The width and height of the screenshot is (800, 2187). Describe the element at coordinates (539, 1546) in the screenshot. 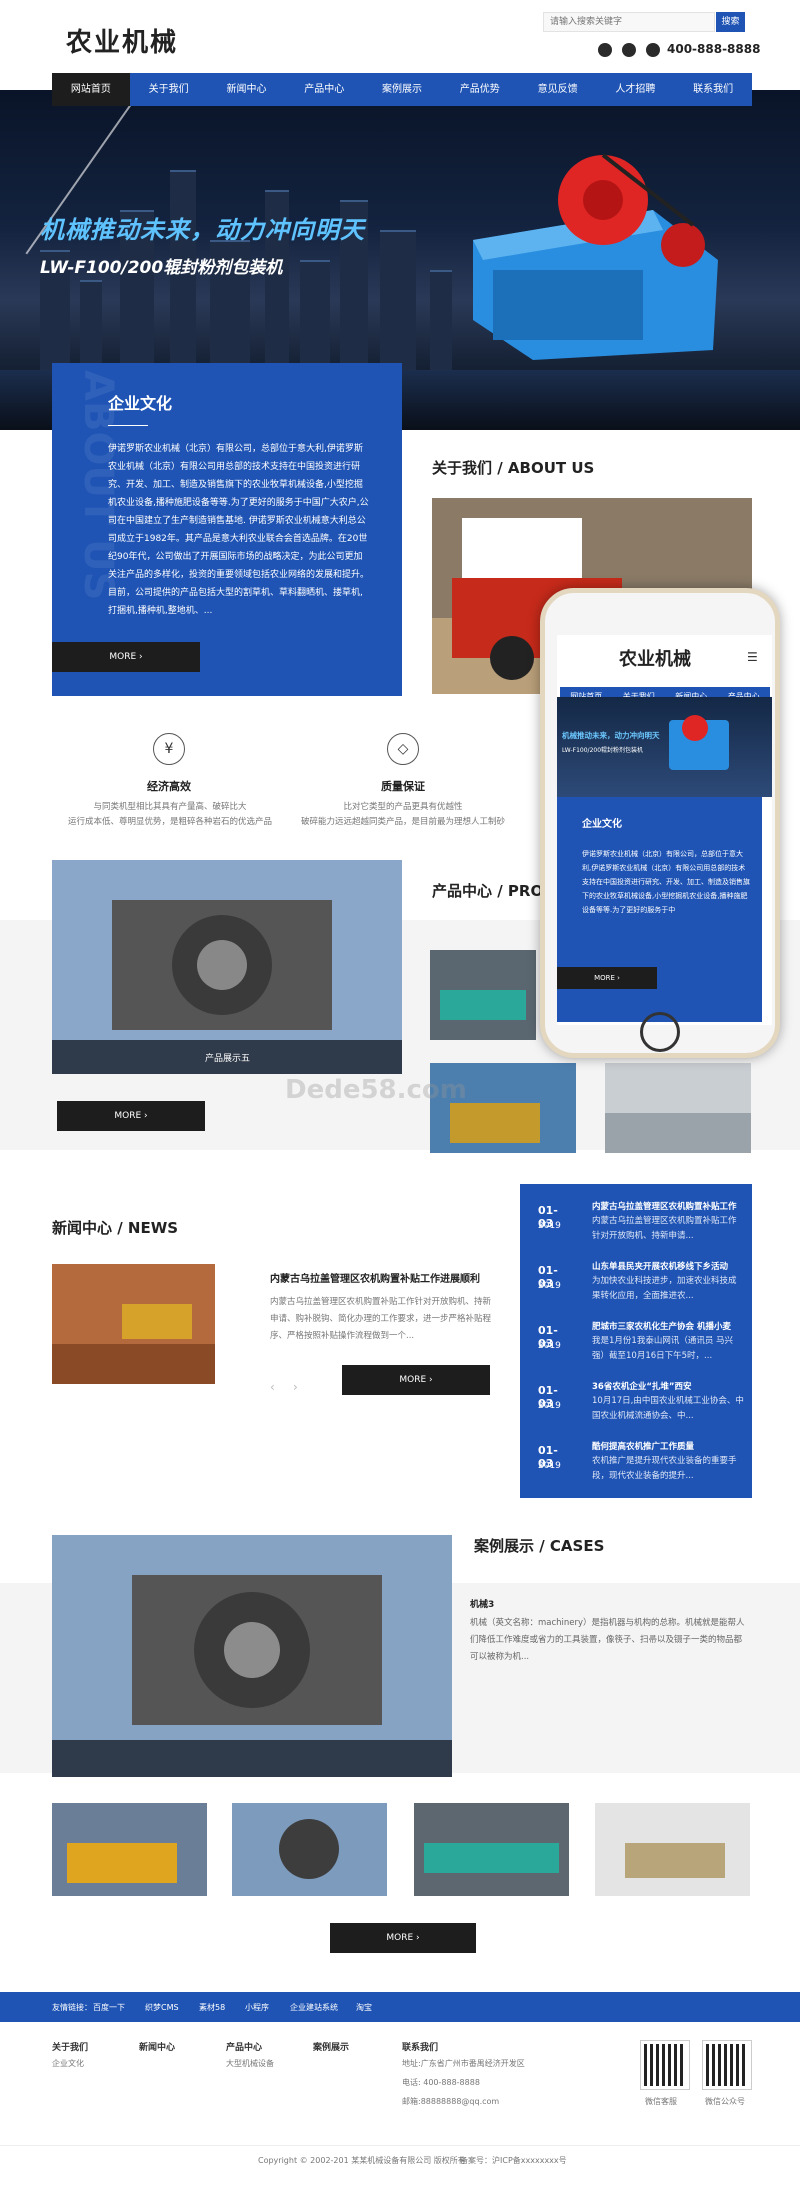

I see `cases-title: 案例展示 / CASES` at that location.